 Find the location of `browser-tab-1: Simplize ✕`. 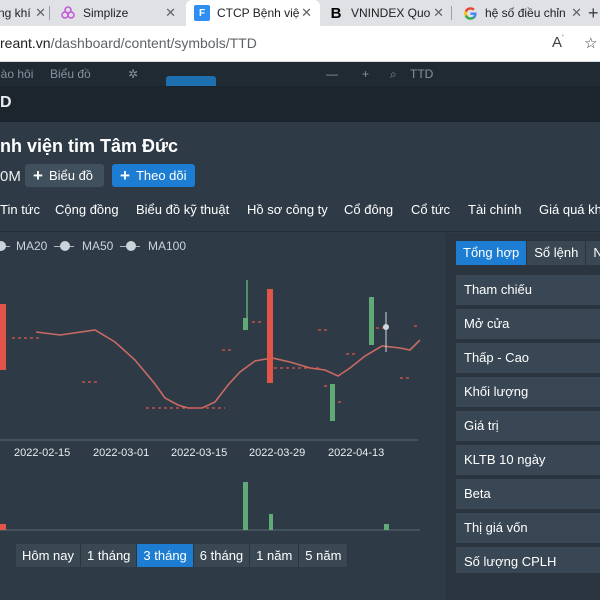

browser-tab-1: Simplize ✕ is located at coordinates (118, 13).